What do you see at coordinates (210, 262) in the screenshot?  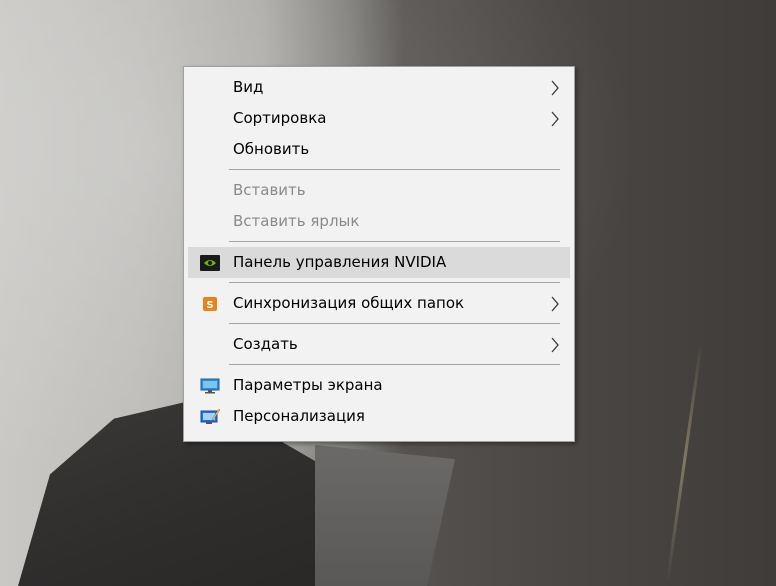 I see `nvidia-icon` at bounding box center [210, 262].